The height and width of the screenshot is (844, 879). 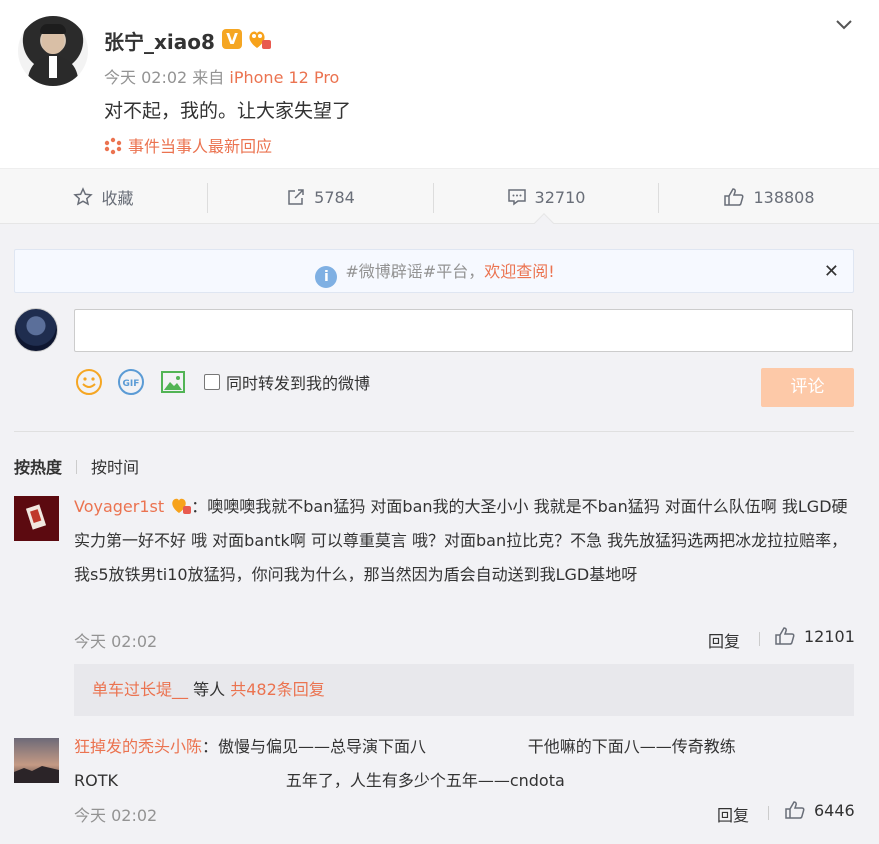 I want to click on image-icon, so click(x=173, y=382).